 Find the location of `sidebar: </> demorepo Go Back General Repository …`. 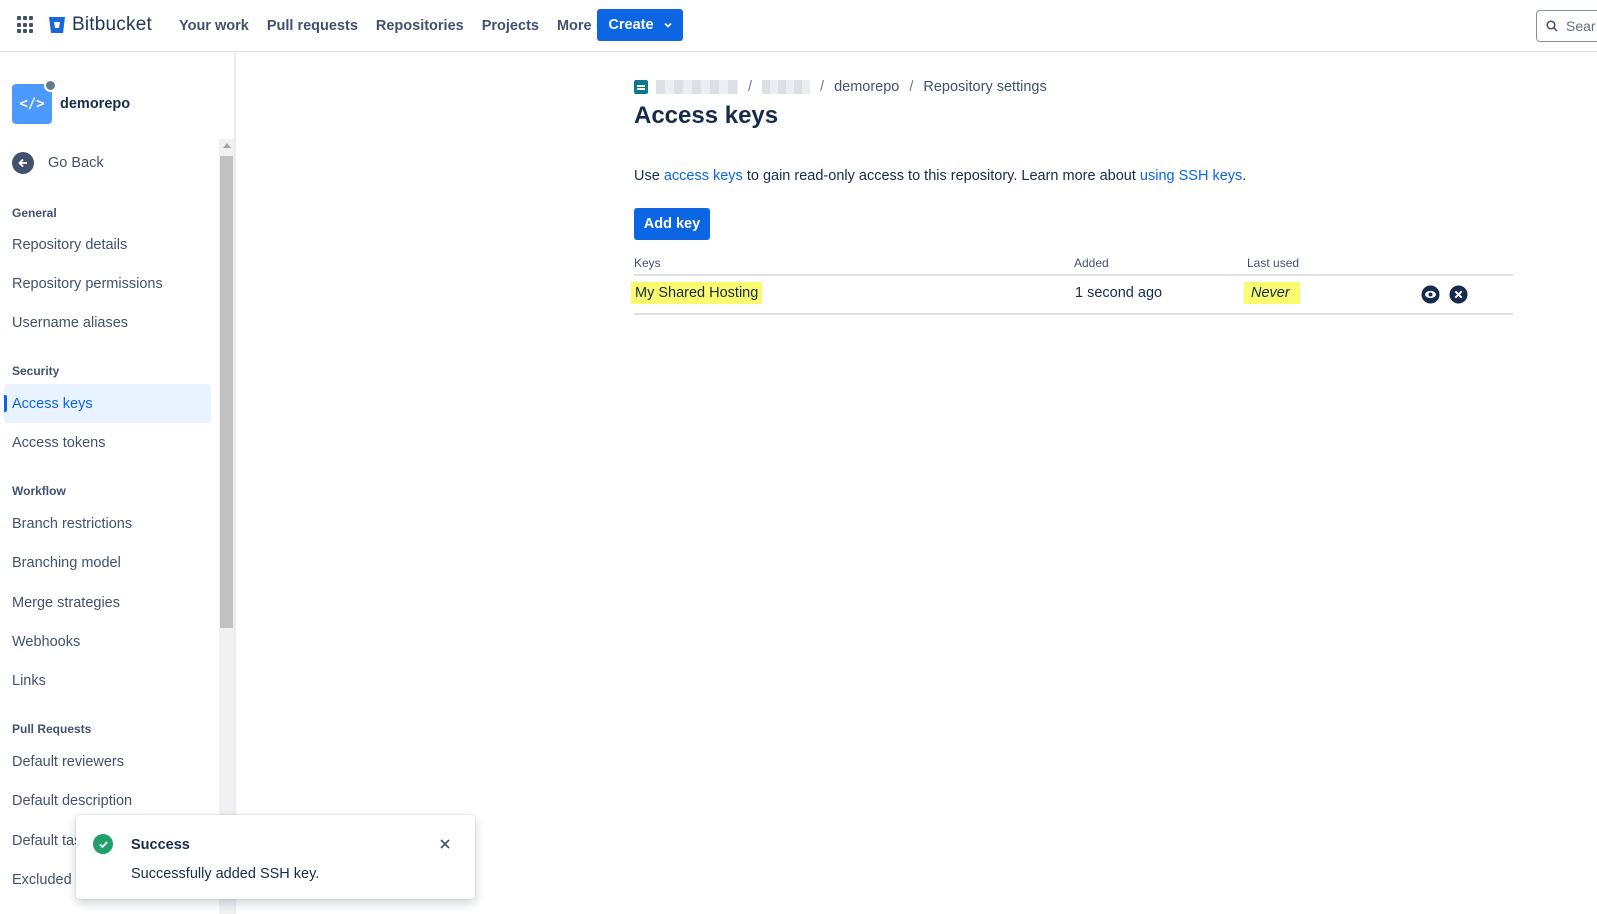

sidebar: </> demorepo Go Back General Repository … is located at coordinates (118, 483).